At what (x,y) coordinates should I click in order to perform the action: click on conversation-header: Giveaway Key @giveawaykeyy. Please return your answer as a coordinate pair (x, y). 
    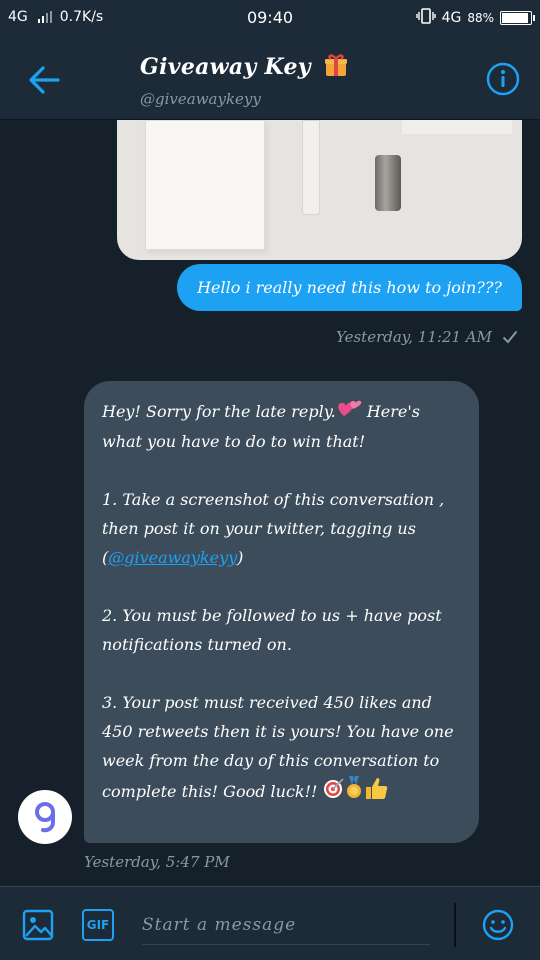
    Looking at the image, I should click on (270, 78).